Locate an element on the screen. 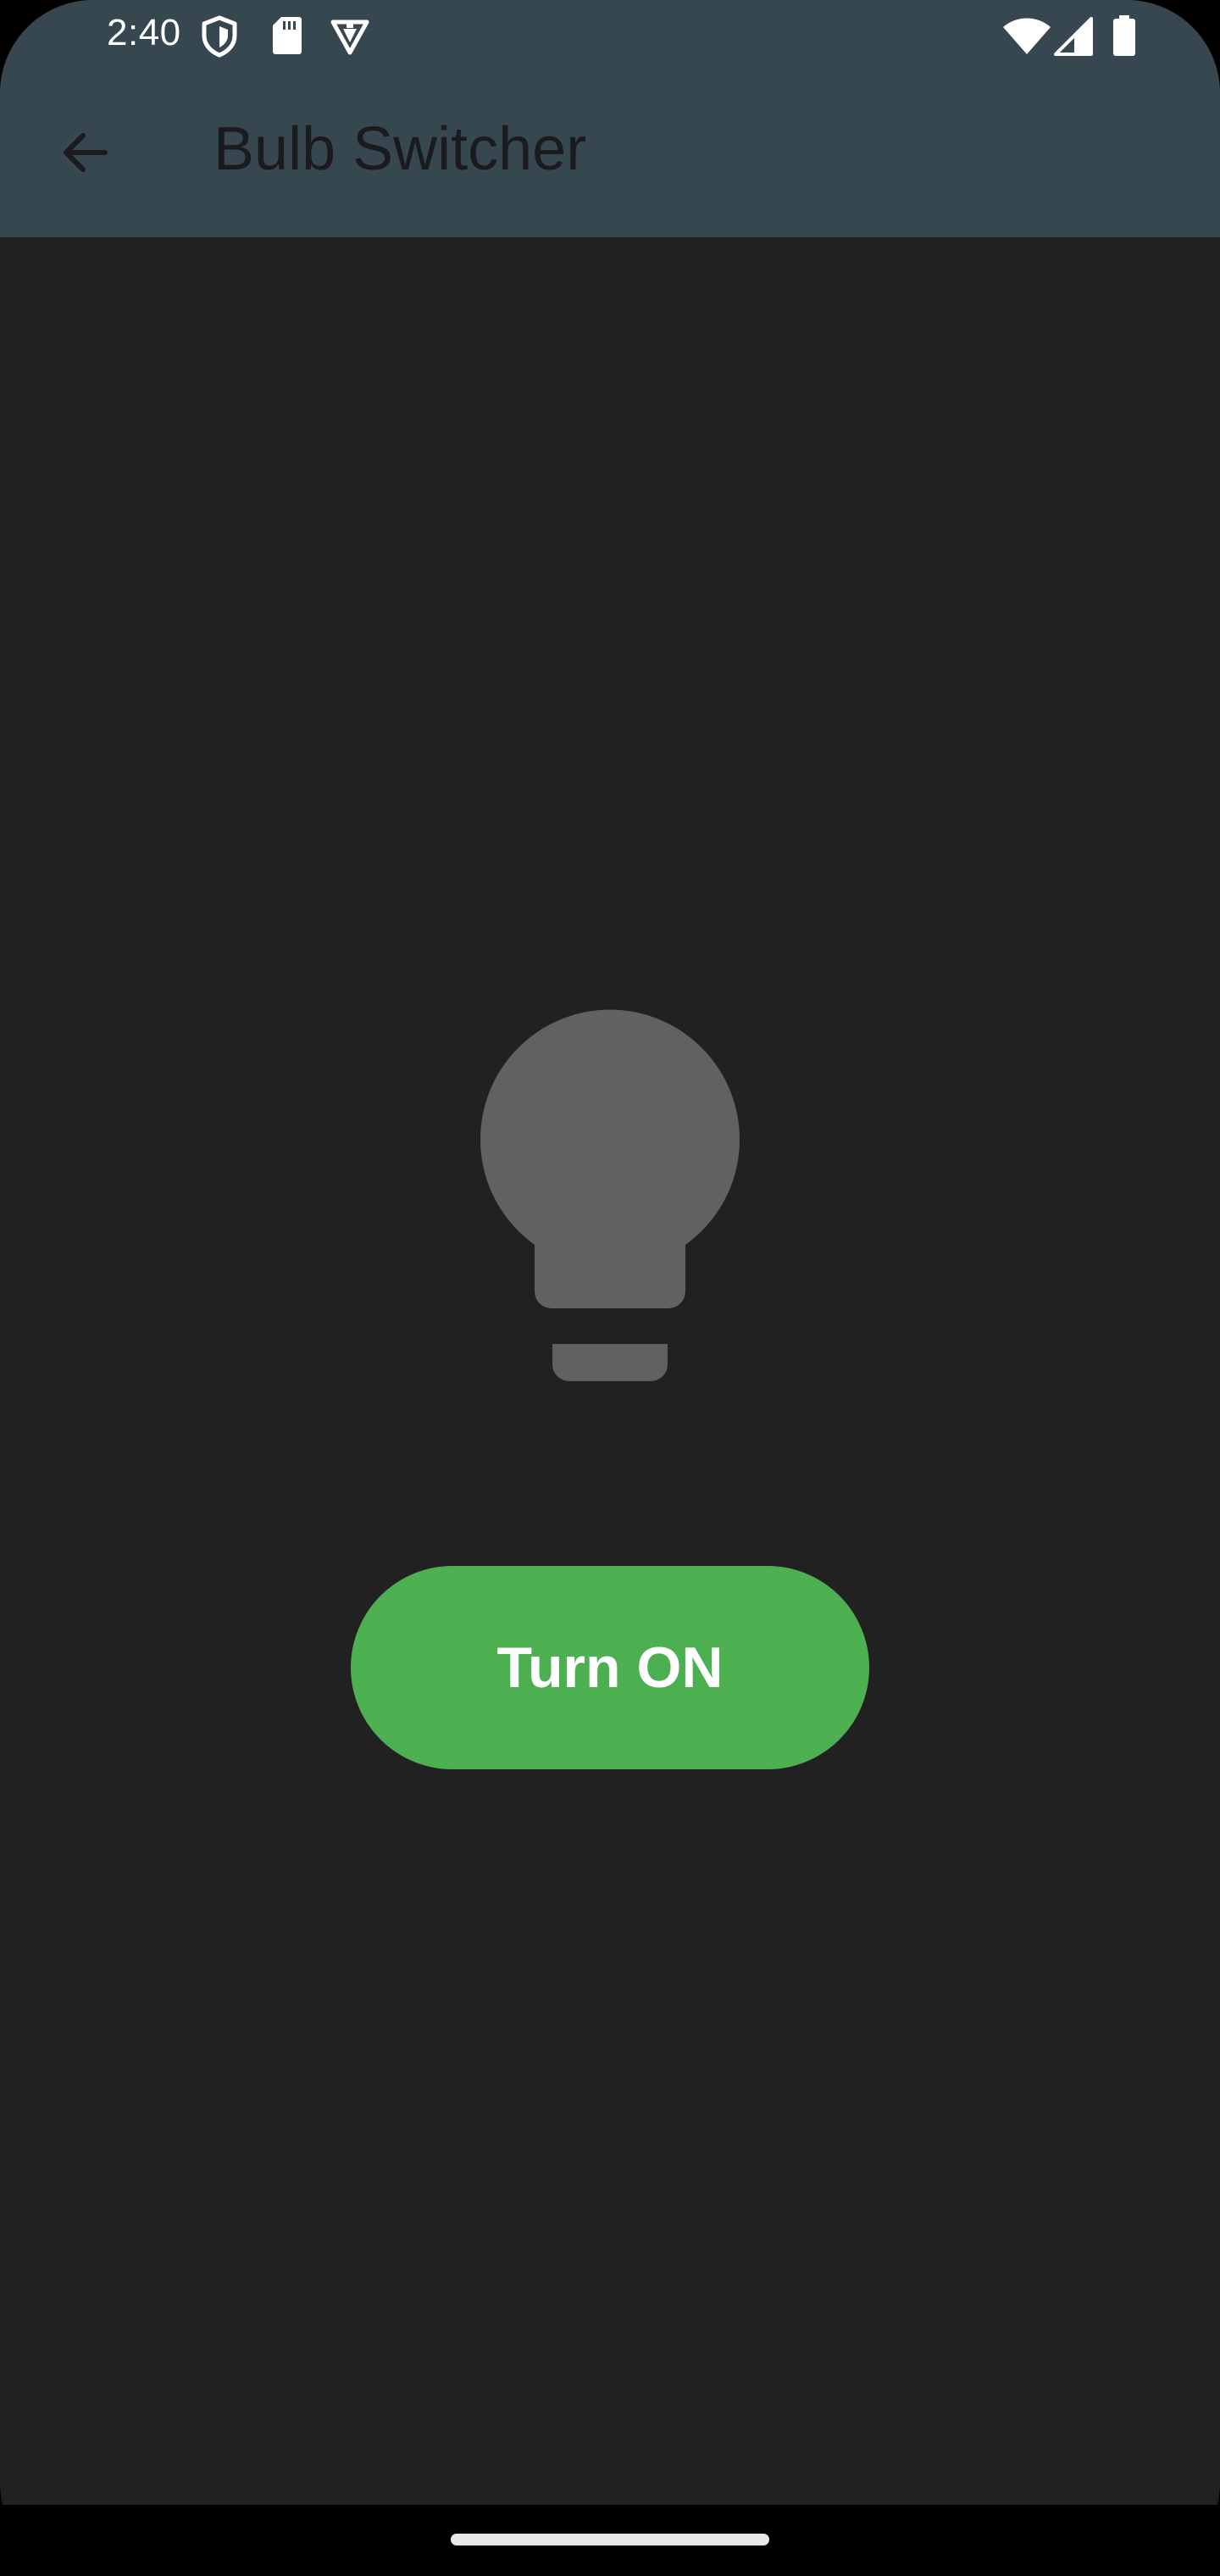  home-handle is located at coordinates (610, 2539).